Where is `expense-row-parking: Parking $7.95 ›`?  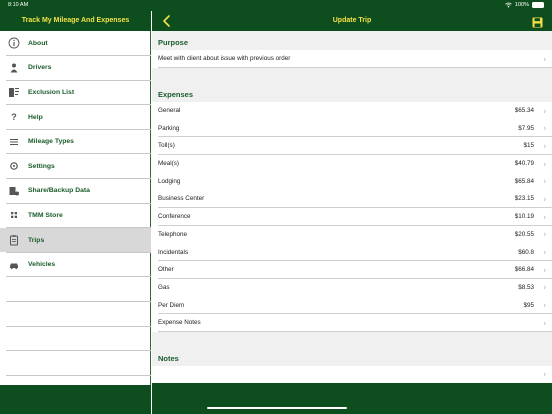 expense-row-parking: Parking $7.95 › is located at coordinates (352, 128).